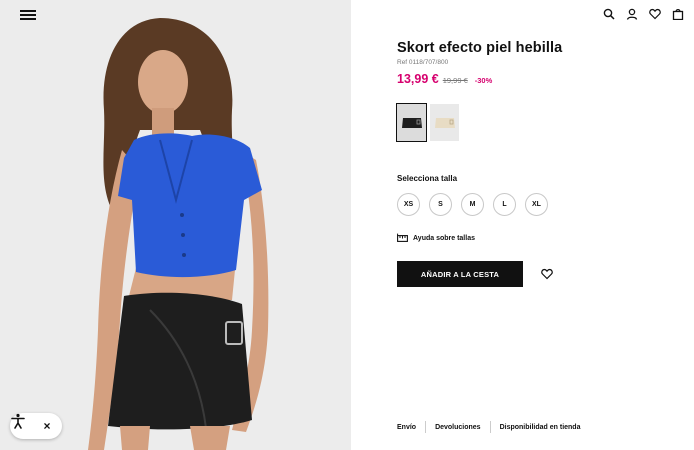 The height and width of the screenshot is (450, 694). I want to click on close-accessibility-button: ×, so click(47, 426).